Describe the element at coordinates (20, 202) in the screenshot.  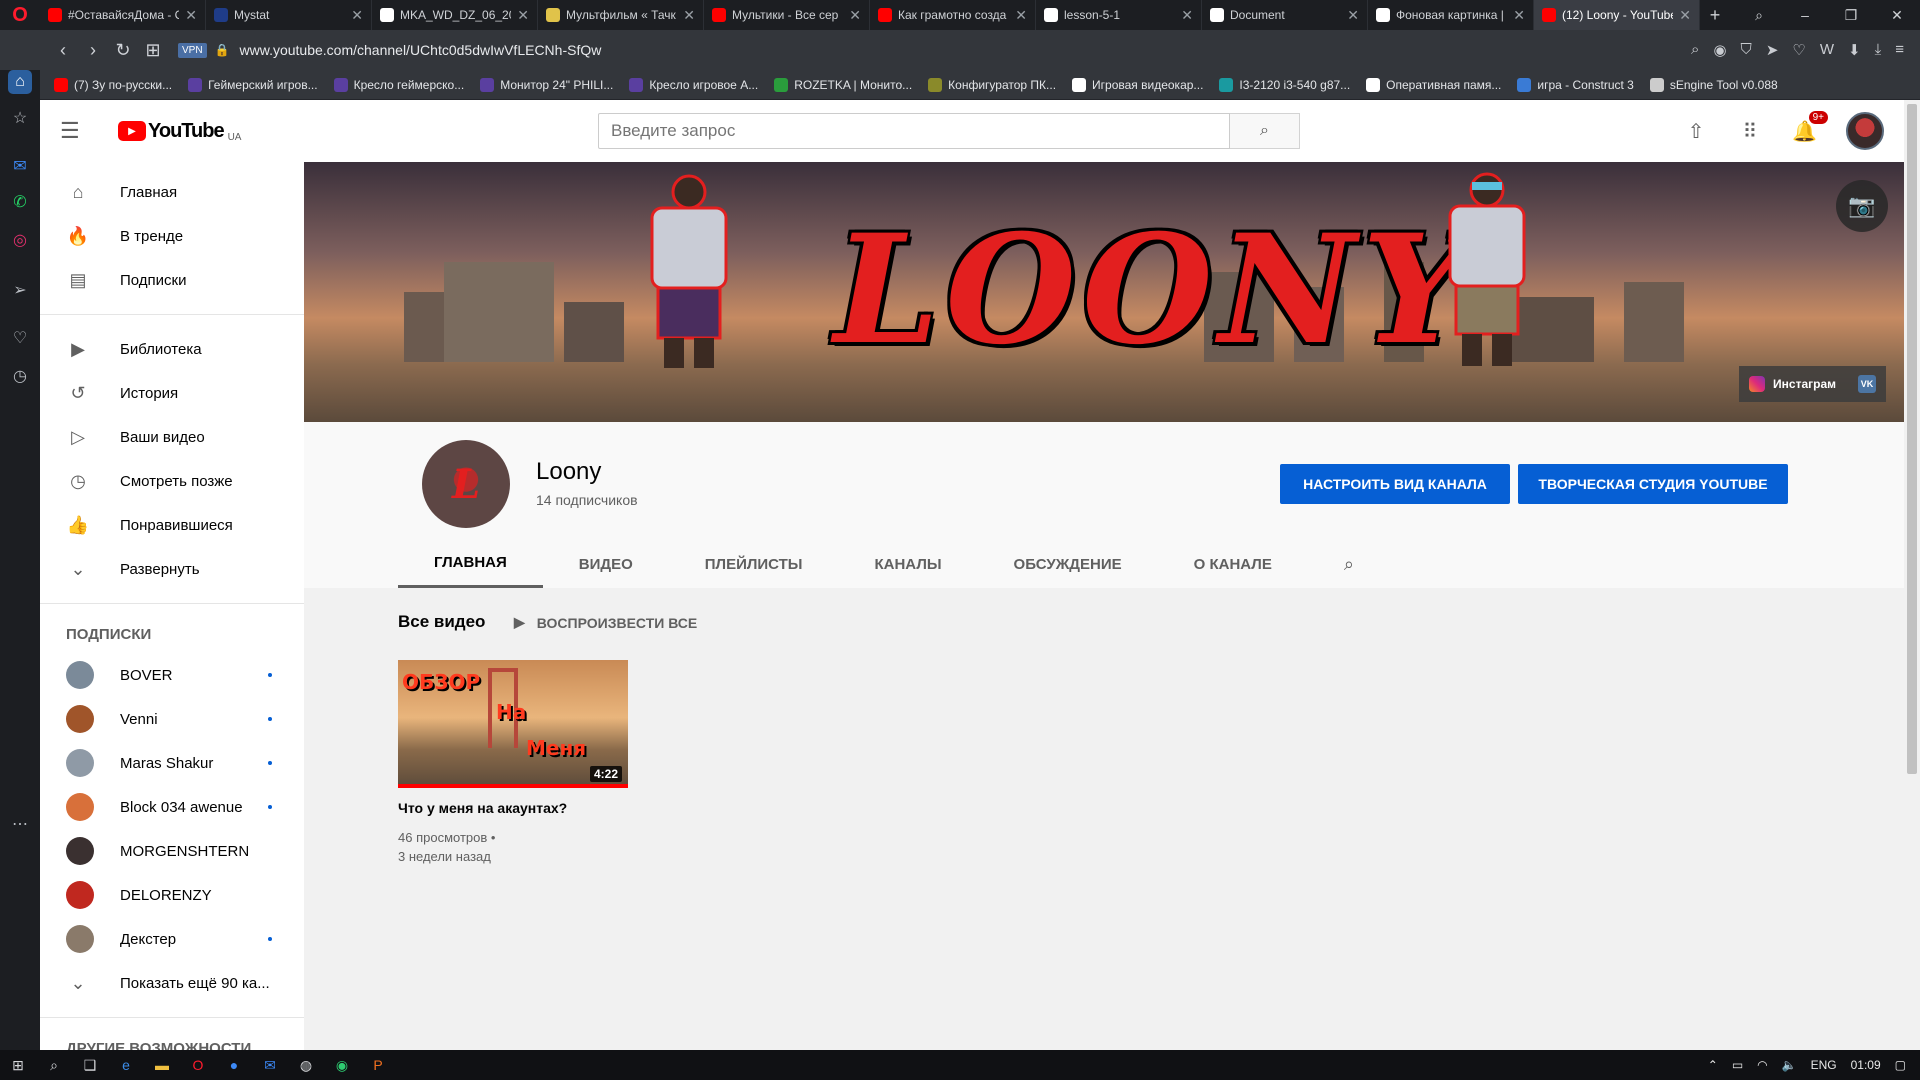
I see `whatsapp-icon: ✆` at that location.